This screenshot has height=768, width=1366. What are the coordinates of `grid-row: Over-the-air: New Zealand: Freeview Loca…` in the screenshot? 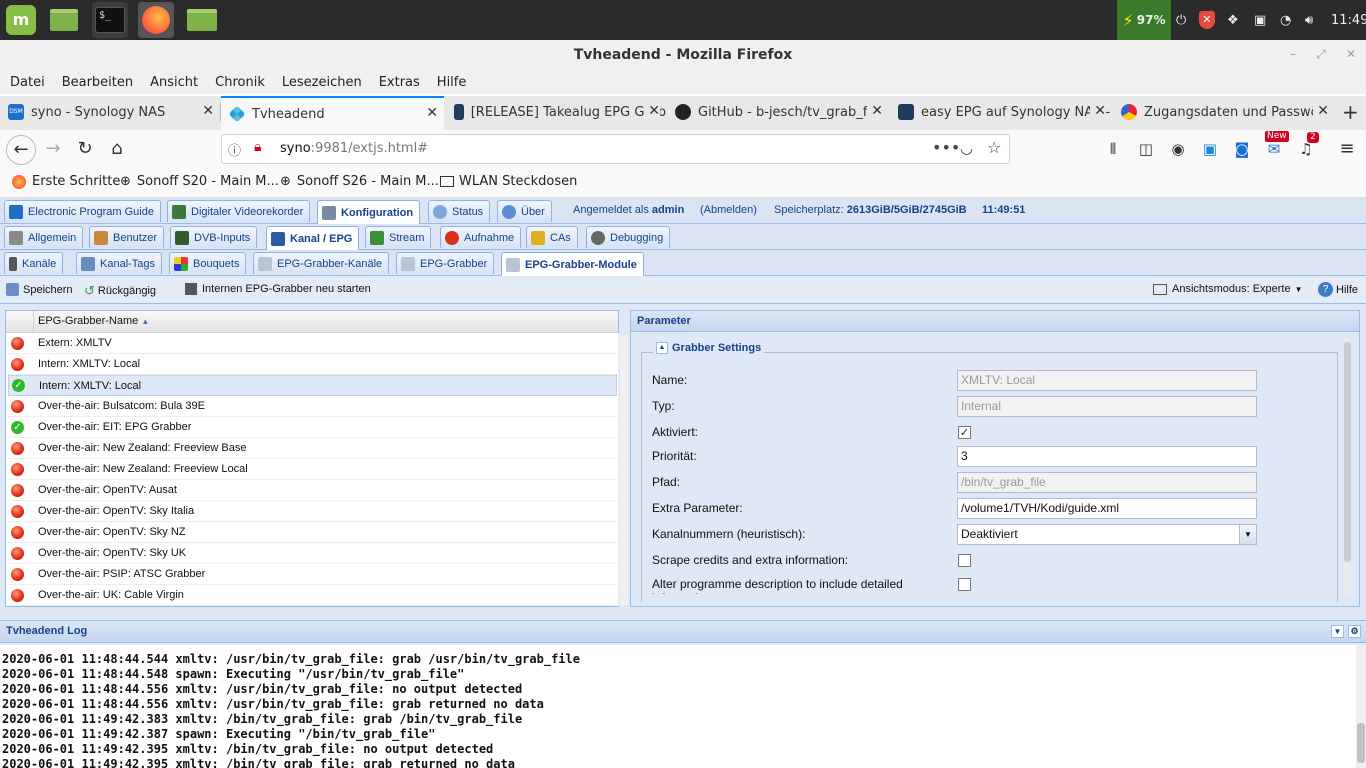 It's located at (312, 469).